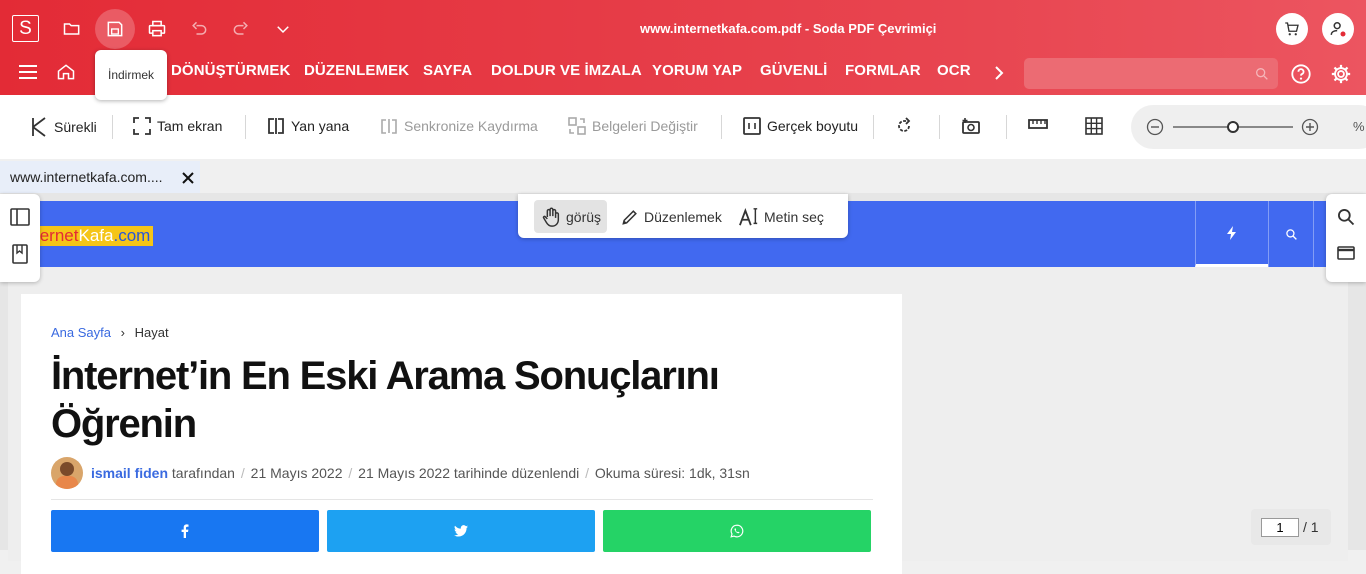 This screenshot has width=1366, height=574. What do you see at coordinates (20, 238) in the screenshot?
I see `left-panel-toggles` at bounding box center [20, 238].